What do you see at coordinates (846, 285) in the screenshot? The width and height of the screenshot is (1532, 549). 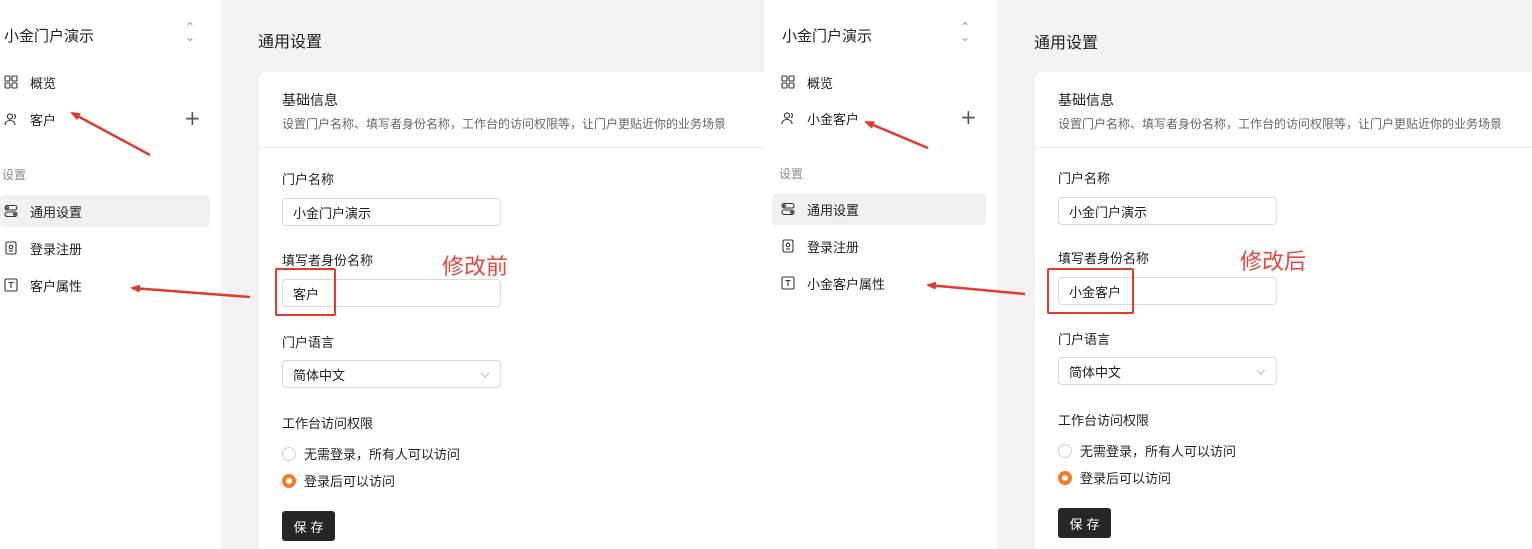 I see `sidebar-item-label: 小金客户属性` at bounding box center [846, 285].